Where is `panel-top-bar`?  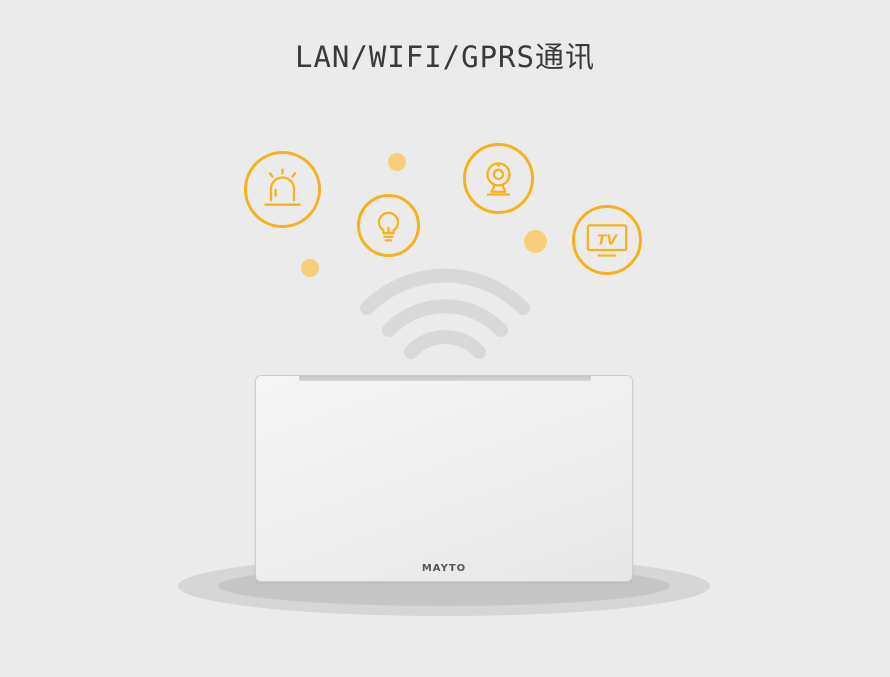
panel-top-bar is located at coordinates (445, 378).